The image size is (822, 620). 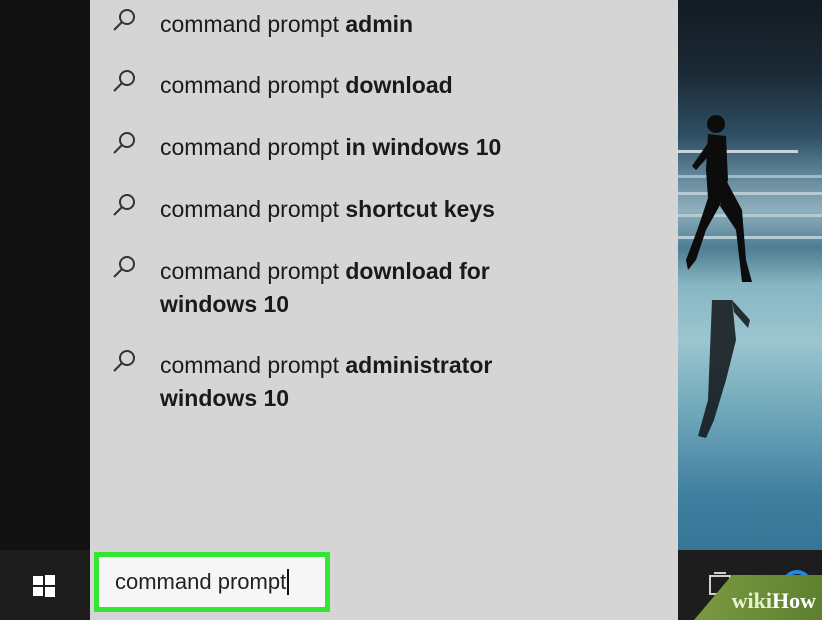 I want to click on suggestion-item: command prompt admin, so click(x=390, y=24).